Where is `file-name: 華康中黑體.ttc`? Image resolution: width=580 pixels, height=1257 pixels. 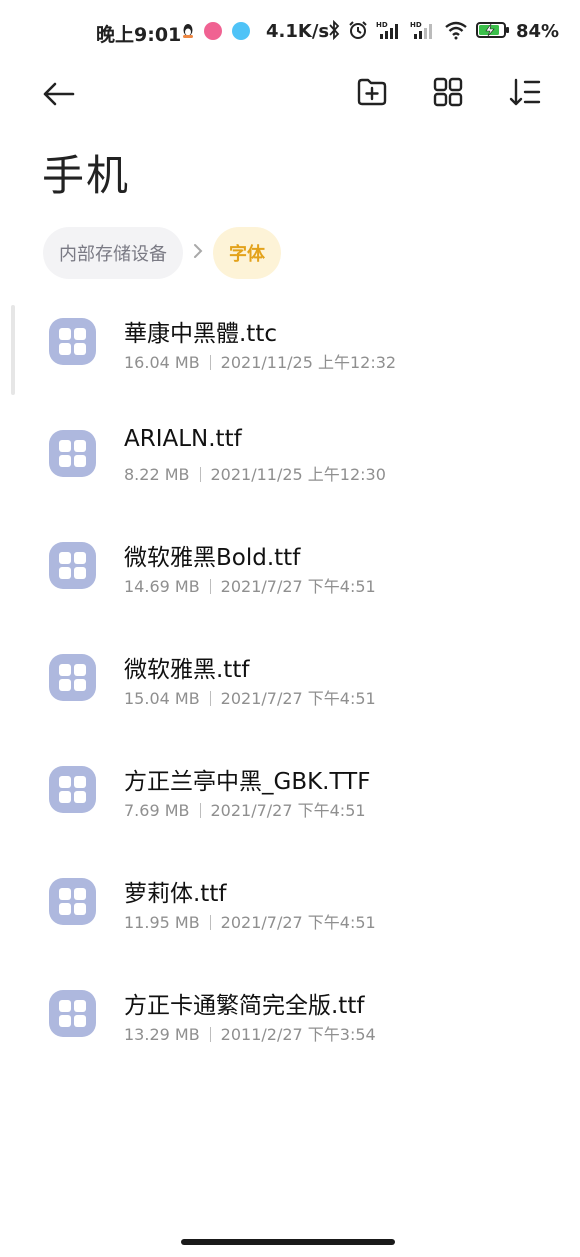 file-name: 華康中黑體.ttc is located at coordinates (200, 334).